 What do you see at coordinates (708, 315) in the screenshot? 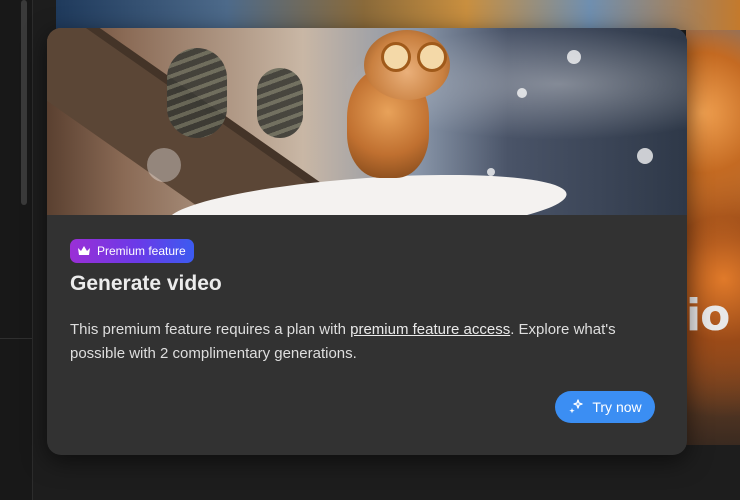
I see `background-partial-word: io` at bounding box center [708, 315].